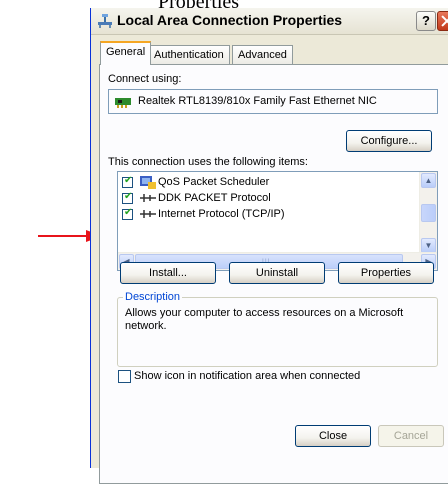 The image size is (448, 484). What do you see at coordinates (426, 21) in the screenshot?
I see `help-button: ?` at bounding box center [426, 21].